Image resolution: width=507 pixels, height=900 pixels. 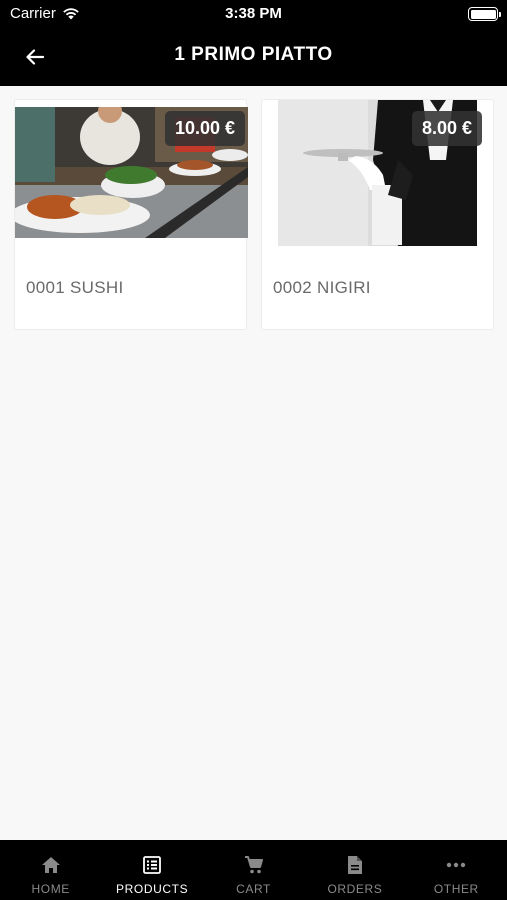 What do you see at coordinates (253, 889) in the screenshot?
I see `tab-label: CART` at bounding box center [253, 889].